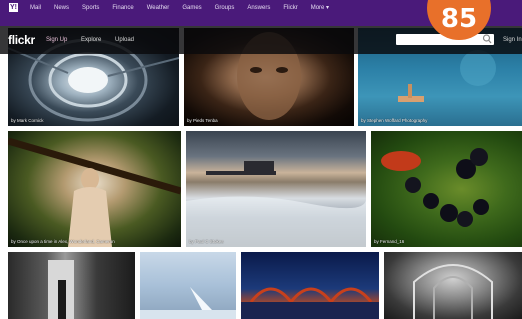 This screenshot has height=319, width=522. Describe the element at coordinates (61, 8) in the screenshot. I see `yahoo-link-news: News` at that location.